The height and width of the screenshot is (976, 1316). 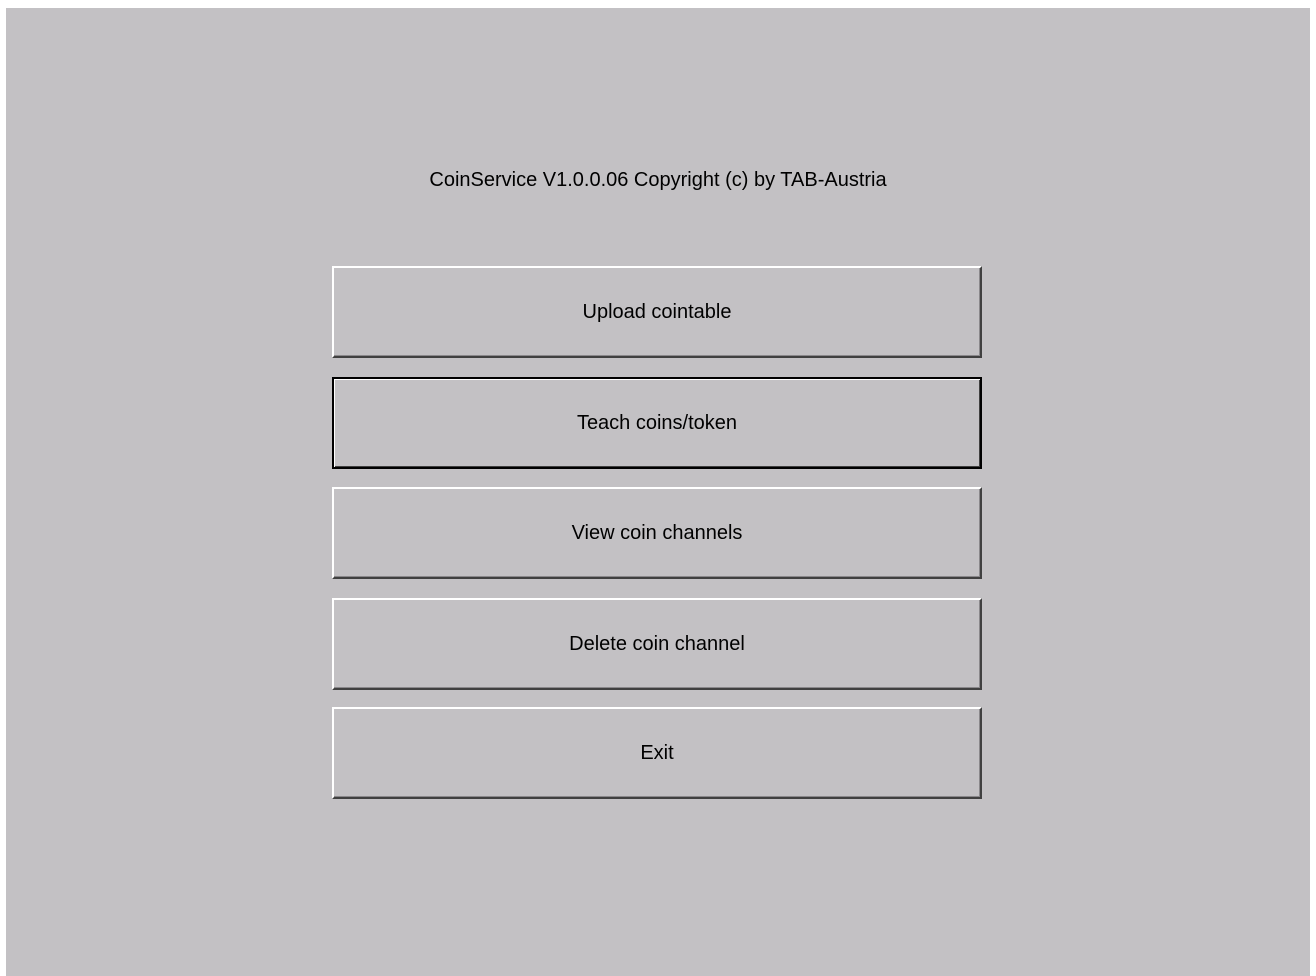 What do you see at coordinates (657, 644) in the screenshot?
I see `delete-coin-channel-button: Delete coin channel` at bounding box center [657, 644].